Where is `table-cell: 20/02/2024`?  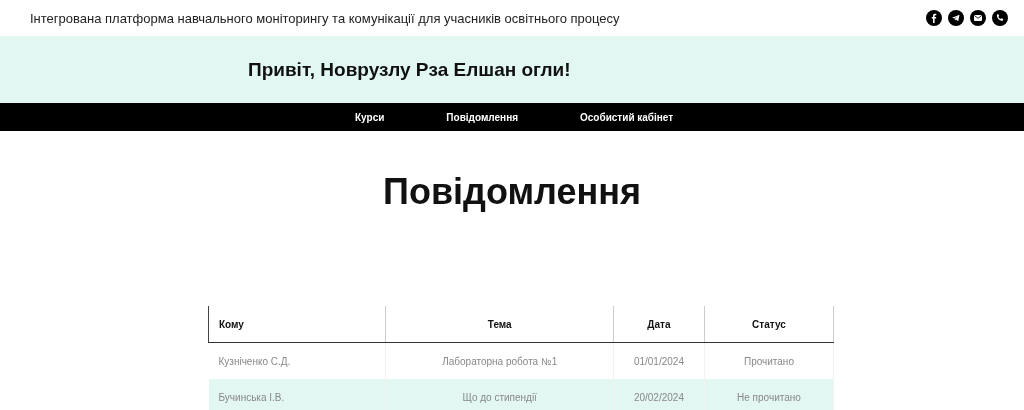
table-cell: 20/02/2024 is located at coordinates (659, 394).